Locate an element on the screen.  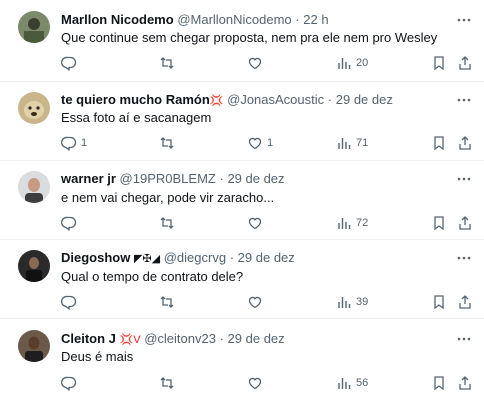
user-handle: @MarllonNicodemo is located at coordinates (234, 19).